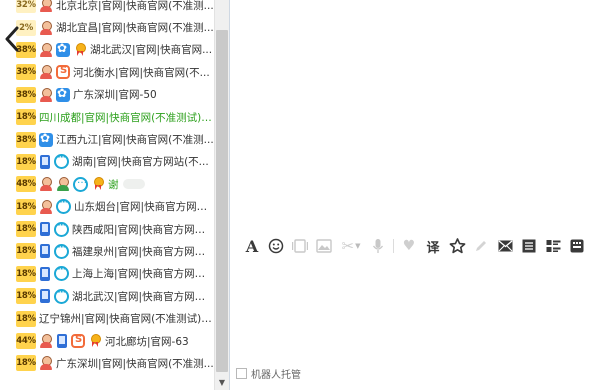 The image size is (598, 390). Describe the element at coordinates (107, 341) in the screenshot. I see `visitor-row: 44% 河北廊坊|官网-63` at that location.